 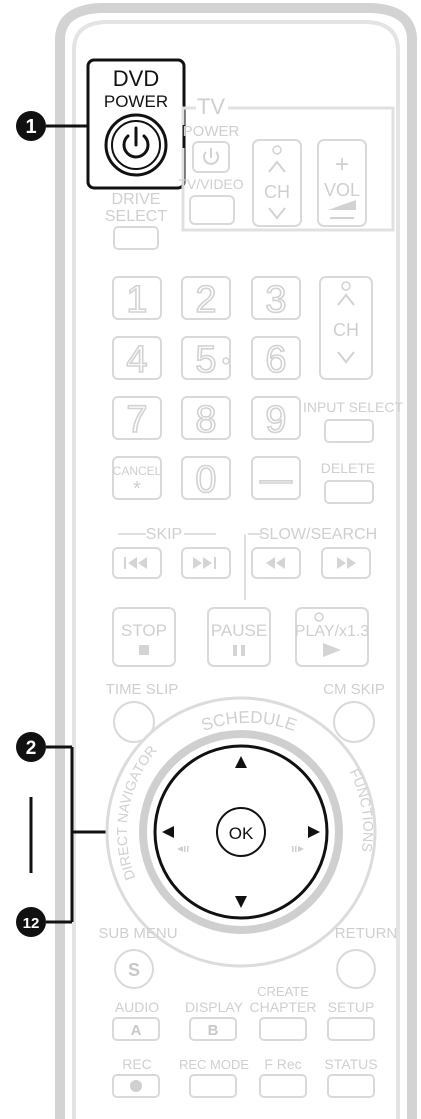 I want to click on svg-text: STATUS, so click(x=350, y=1064).